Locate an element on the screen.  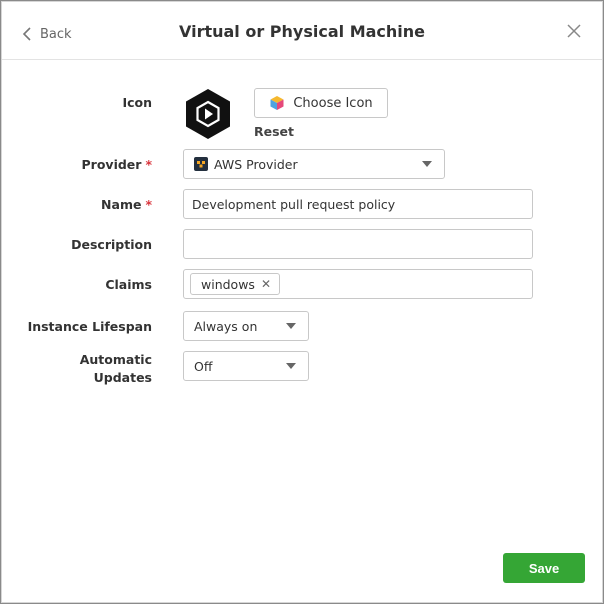
close-icon is located at coordinates (574, 31).